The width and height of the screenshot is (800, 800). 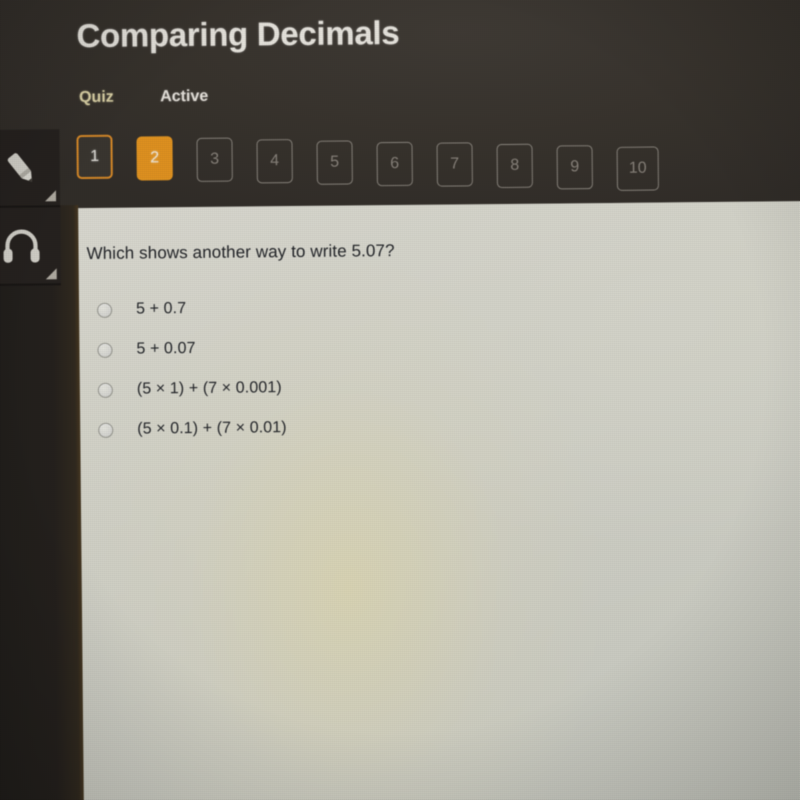 I want to click on headphones-icon, so click(x=22, y=245).